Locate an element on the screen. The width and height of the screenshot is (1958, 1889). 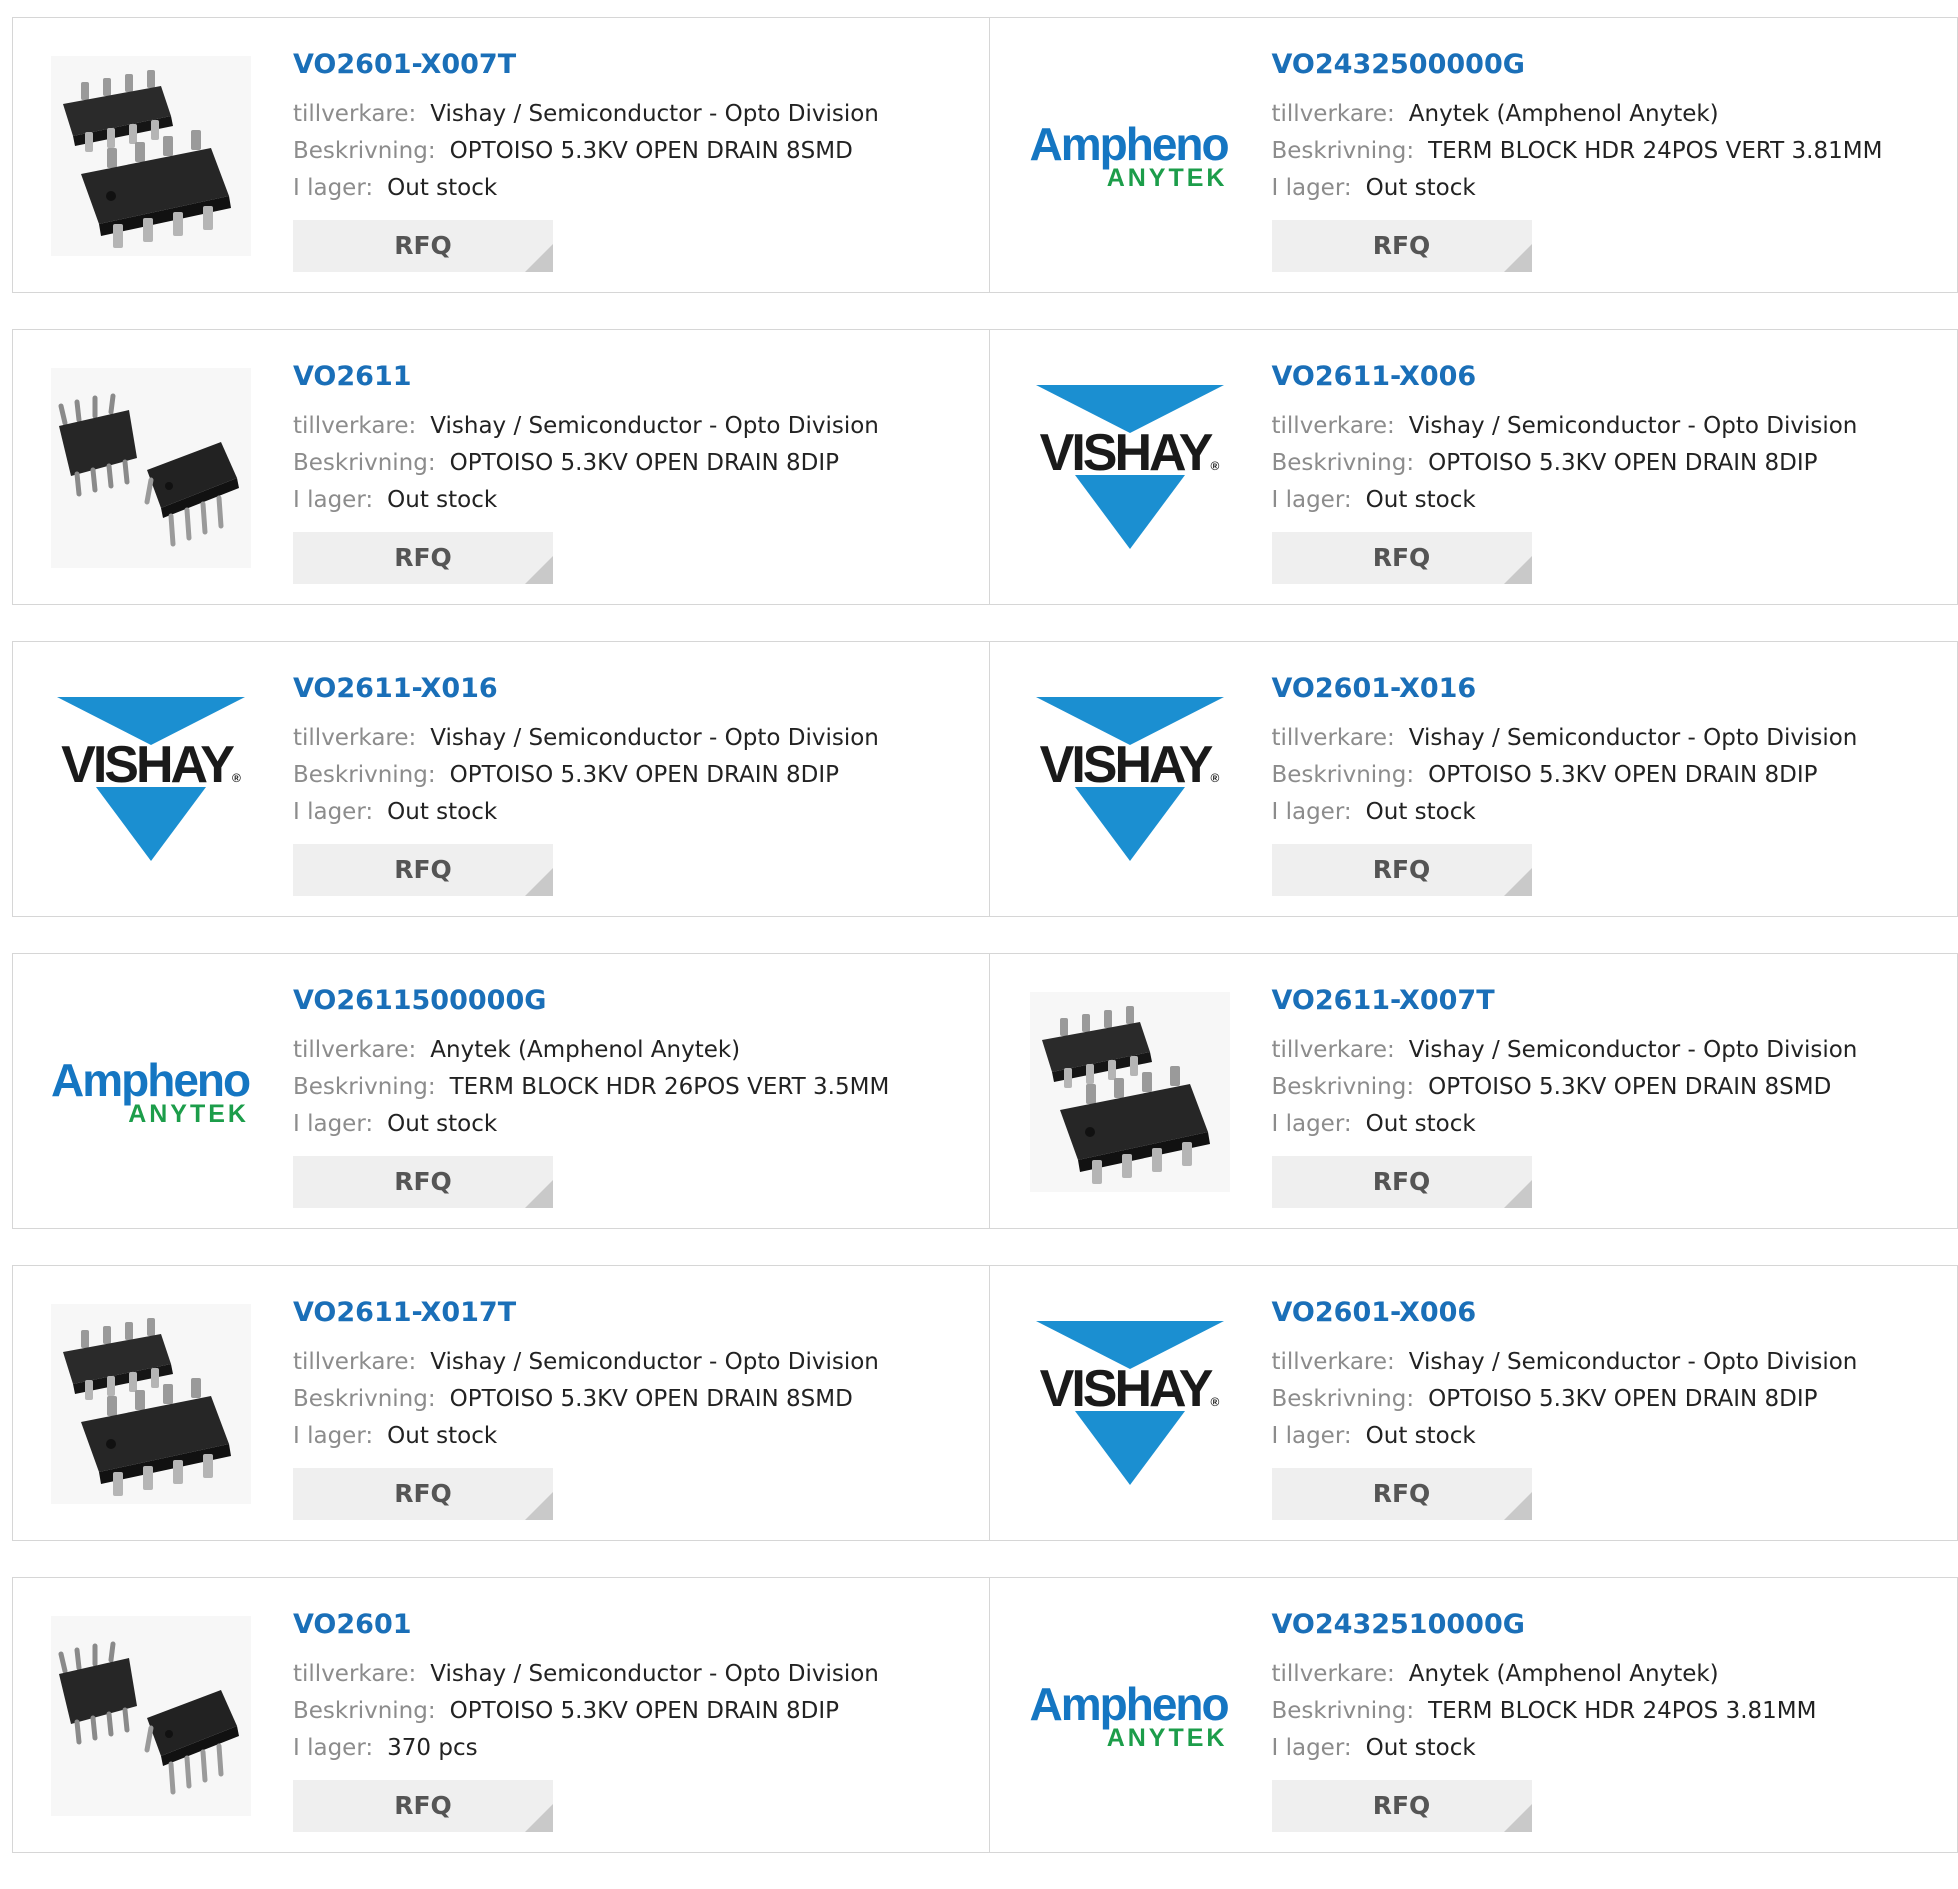
amphenol-logo-text: Amphenol is located at coordinates (151, 1080).